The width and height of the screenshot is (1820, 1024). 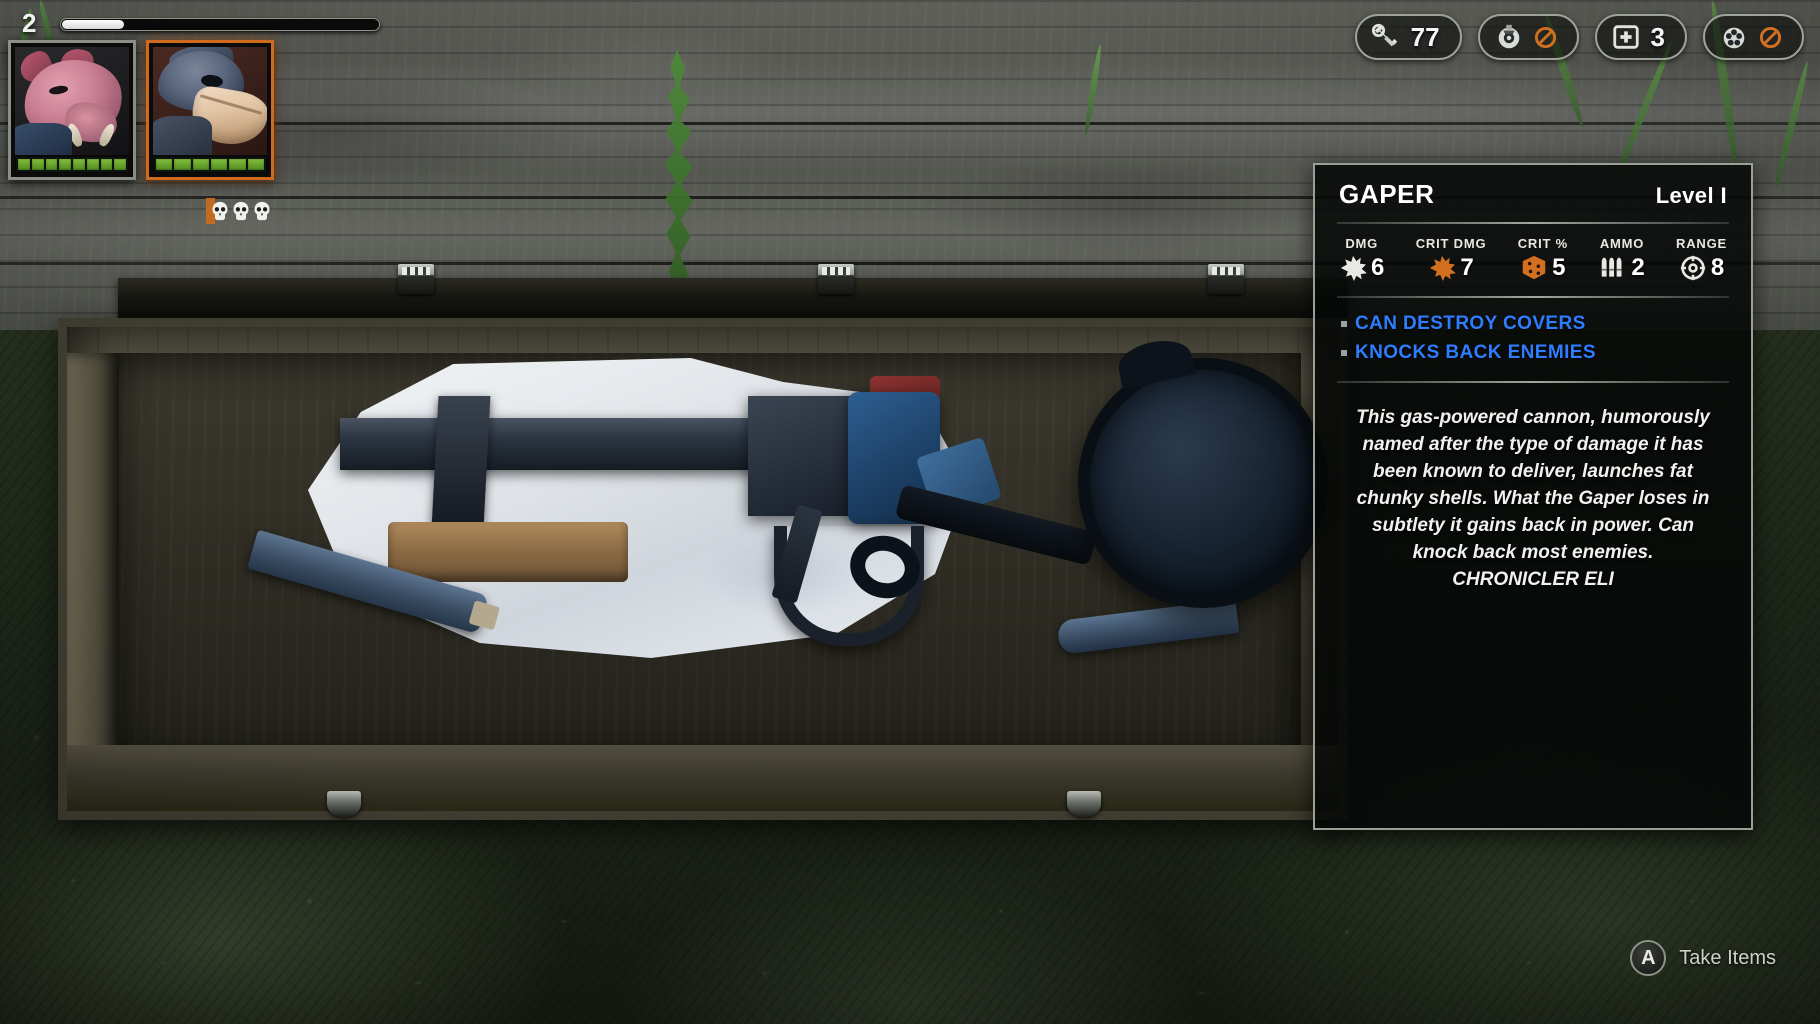 What do you see at coordinates (1408, 37) in the screenshot?
I see `resource-scrap-bolt: 77` at bounding box center [1408, 37].